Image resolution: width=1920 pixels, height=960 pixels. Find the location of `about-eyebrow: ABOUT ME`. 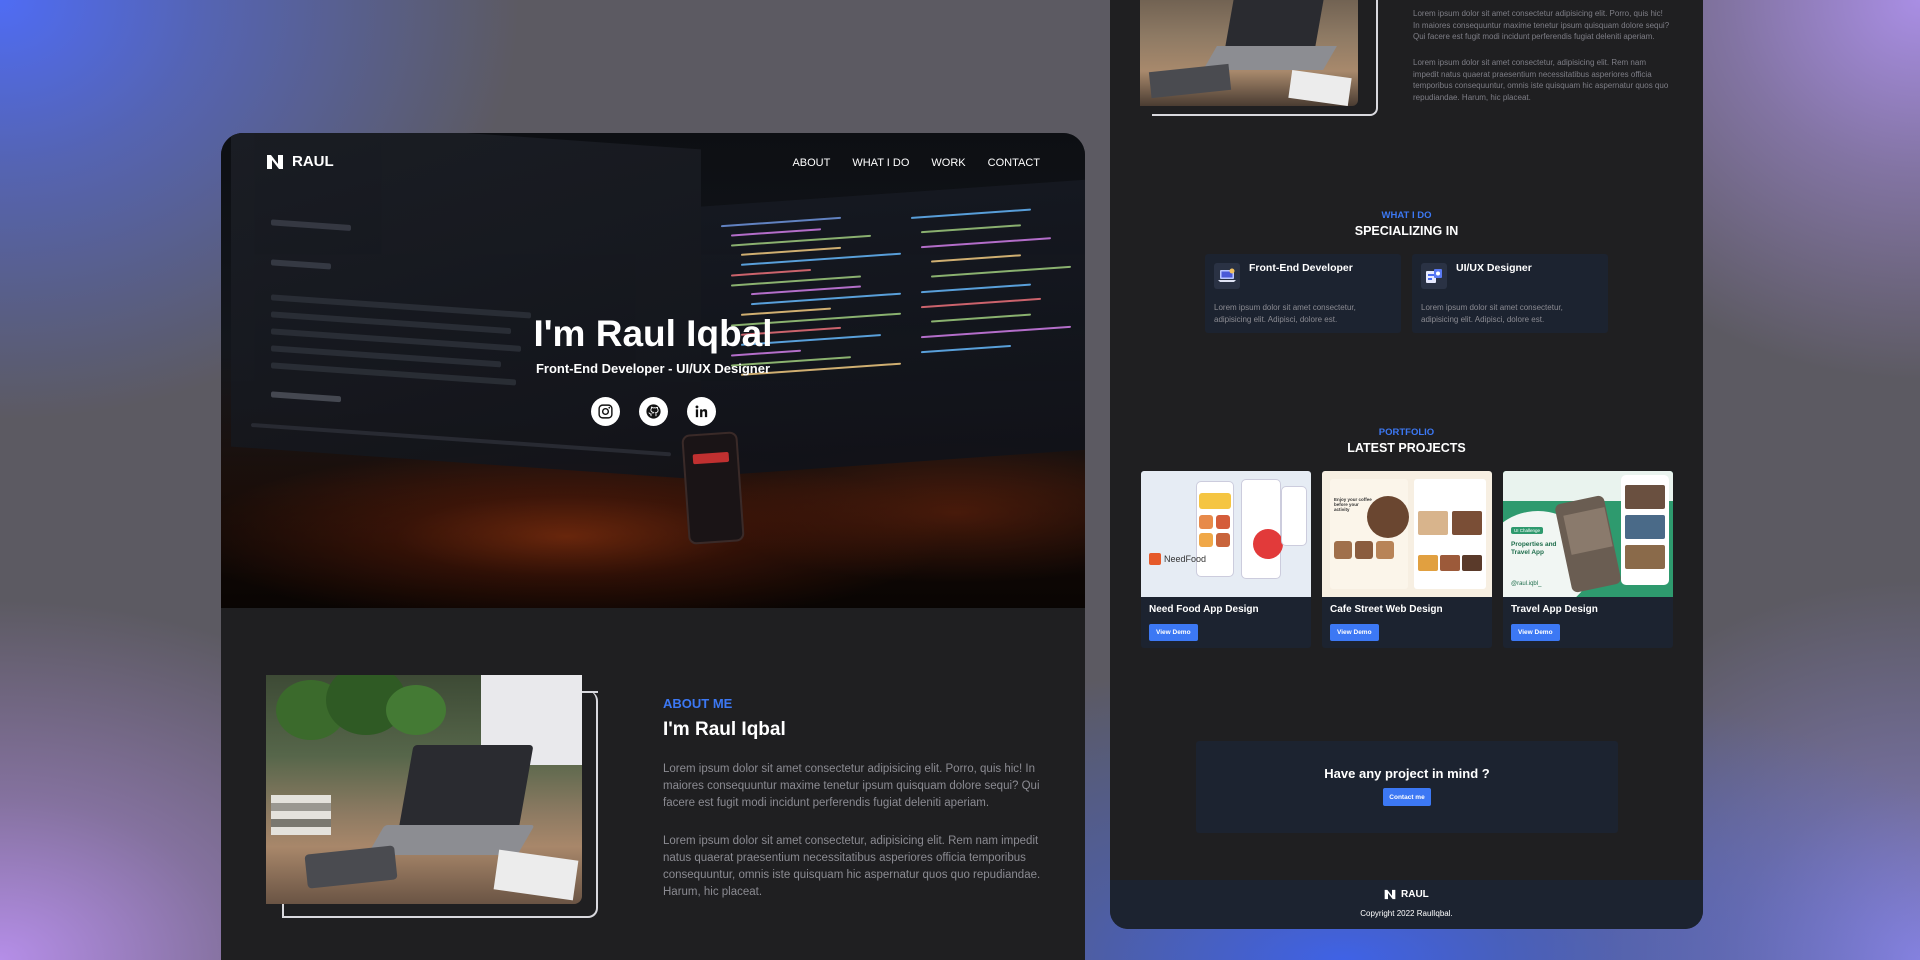

about-eyebrow: ABOUT ME is located at coordinates (698, 703).